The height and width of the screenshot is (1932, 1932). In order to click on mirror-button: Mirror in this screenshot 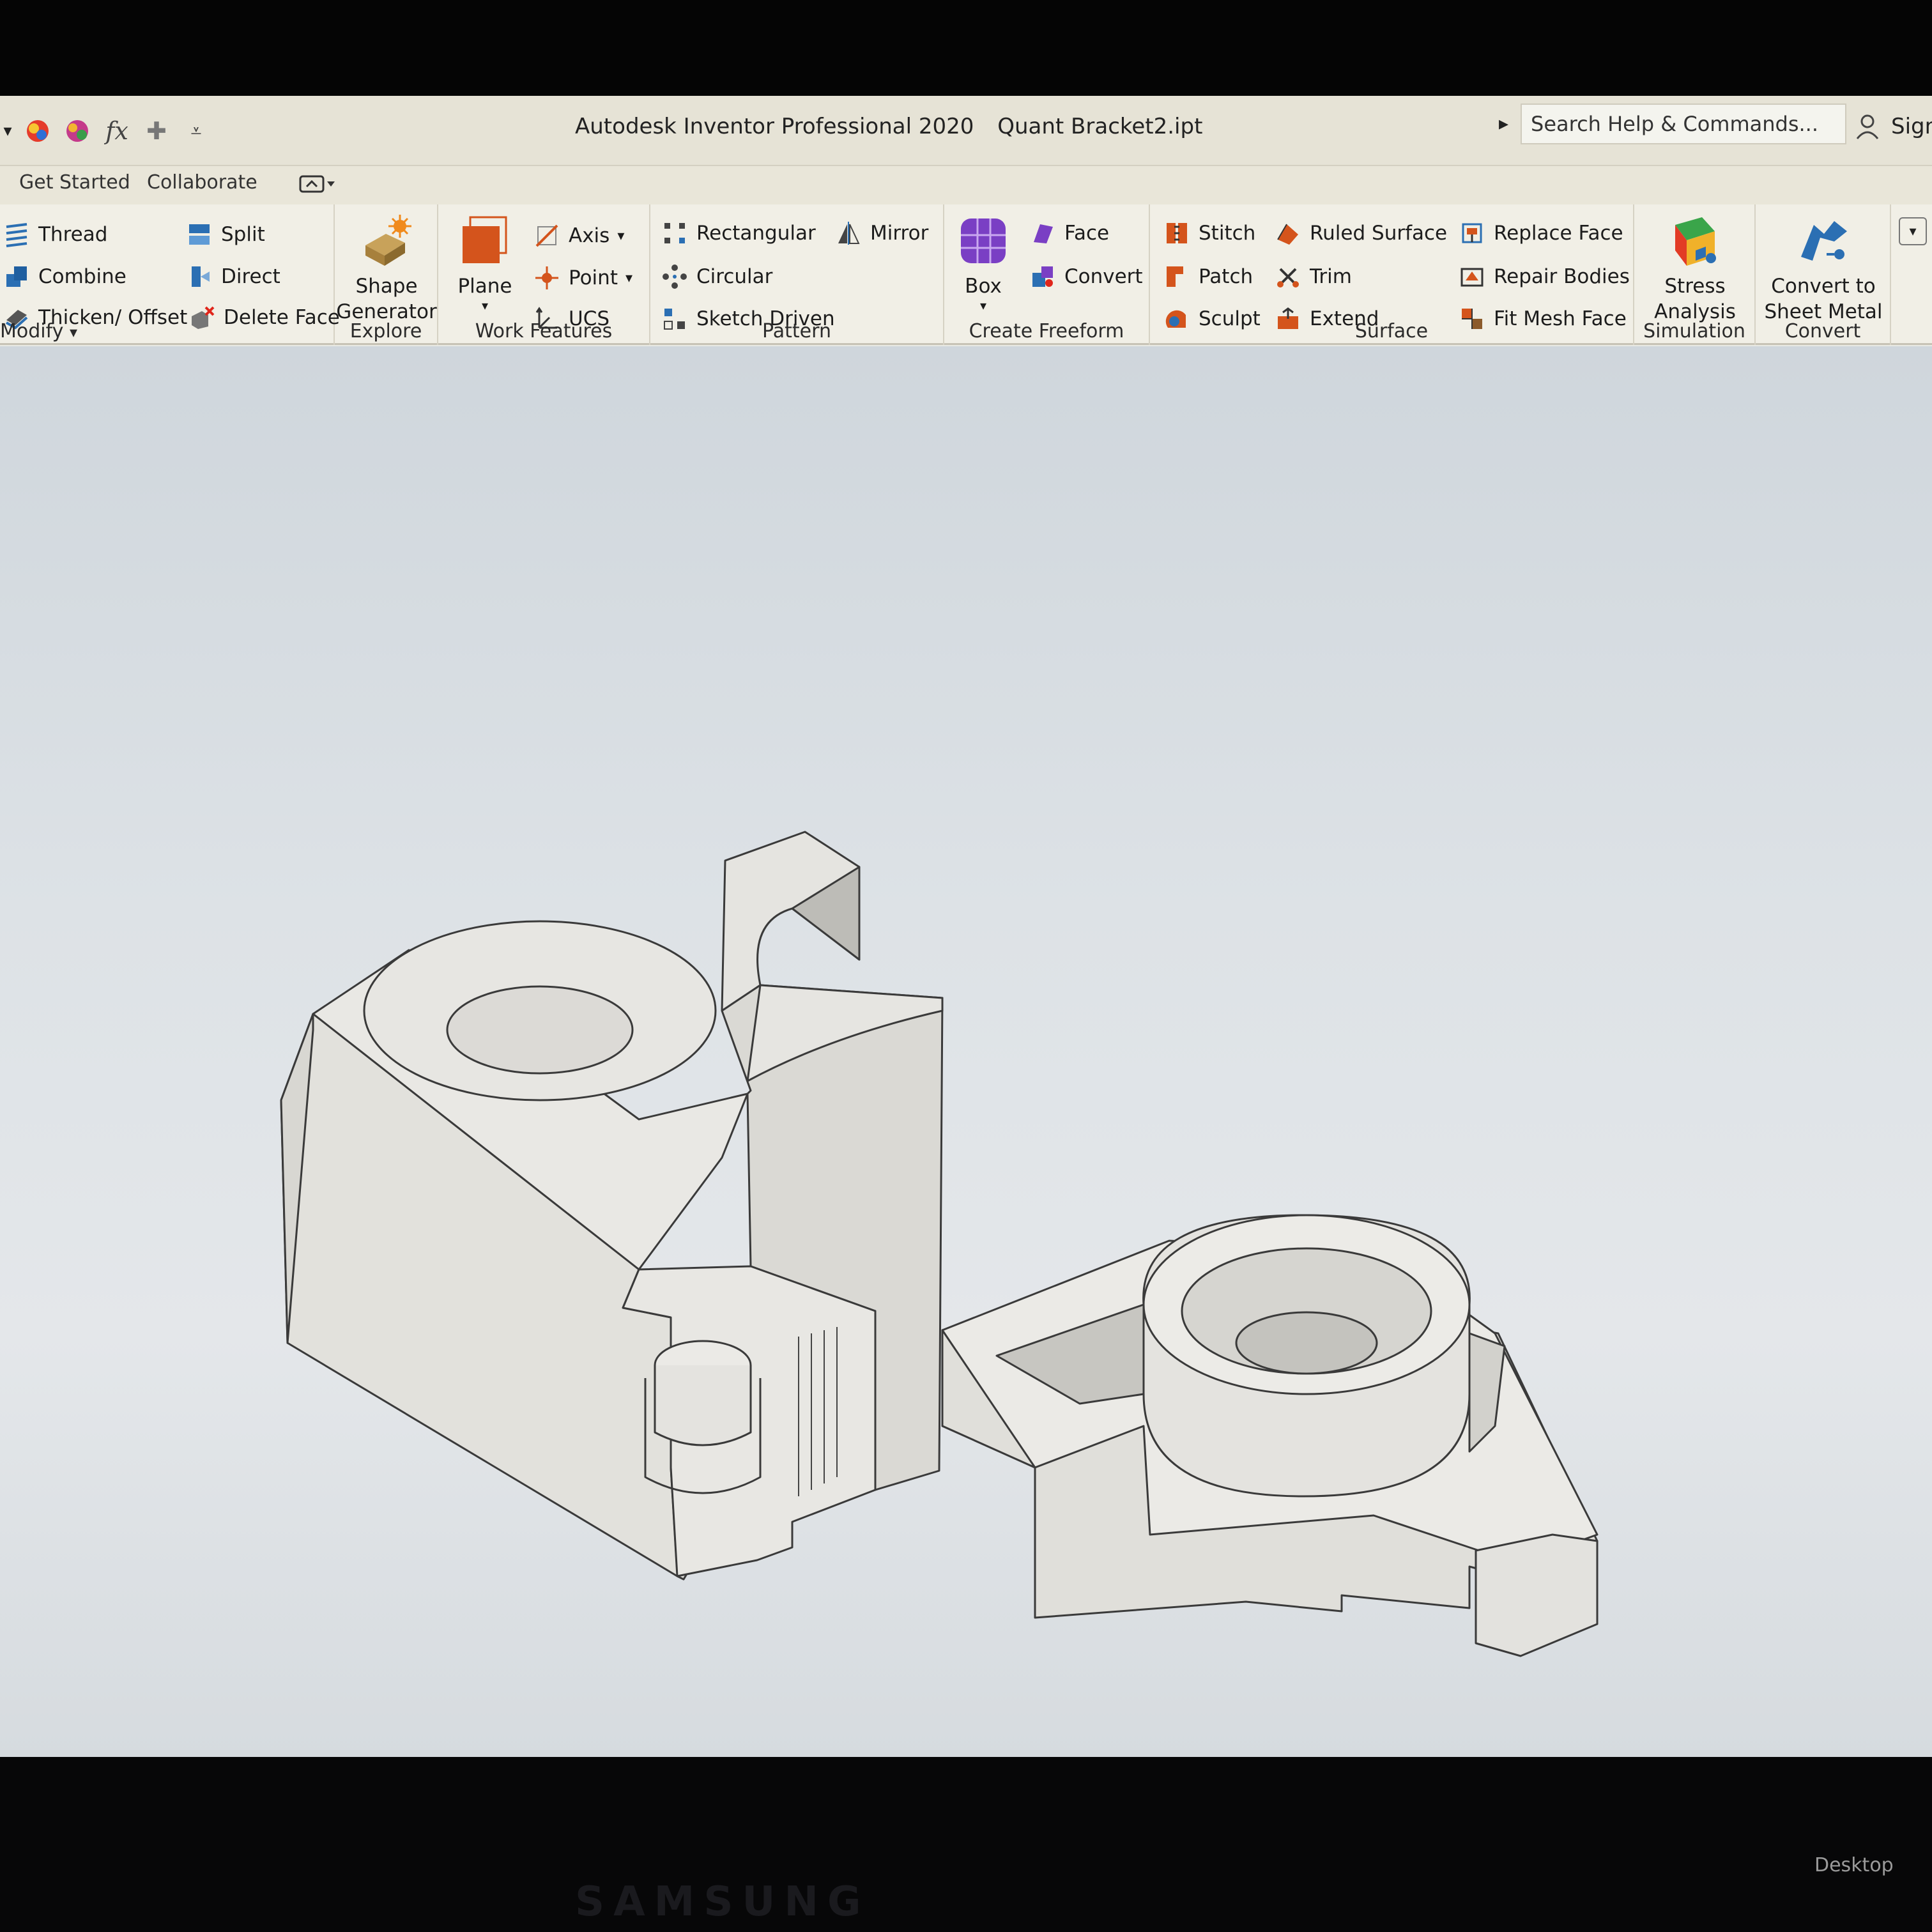, I will do `click(882, 233)`.